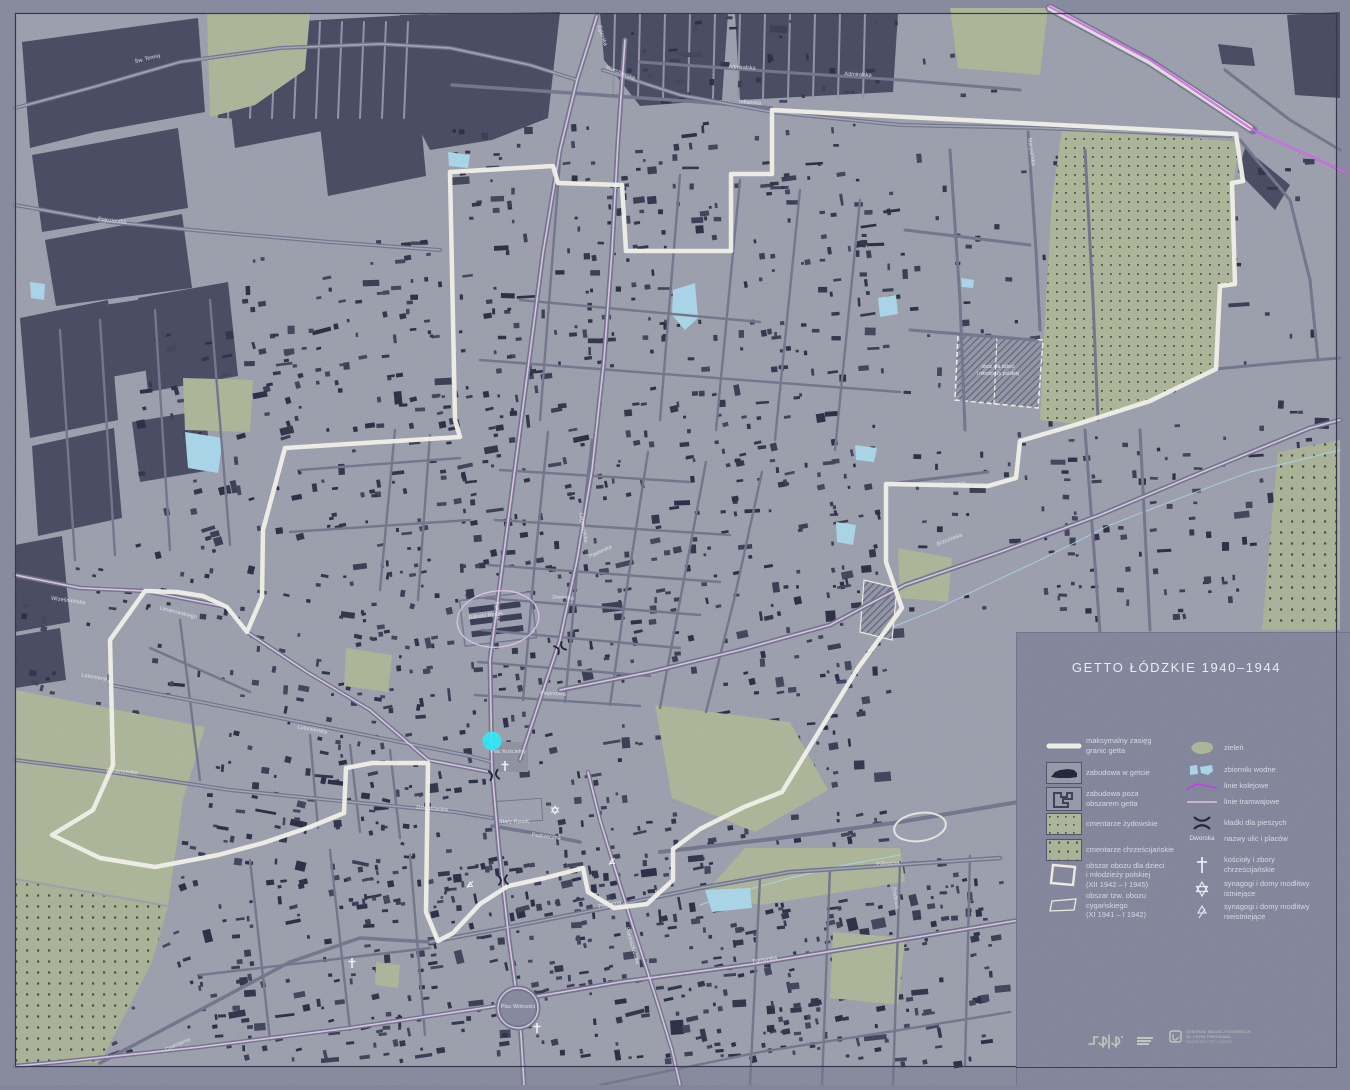 This screenshot has height=1090, width=1350. I want to click on gypsy-camp-icon, so click(1064, 905).